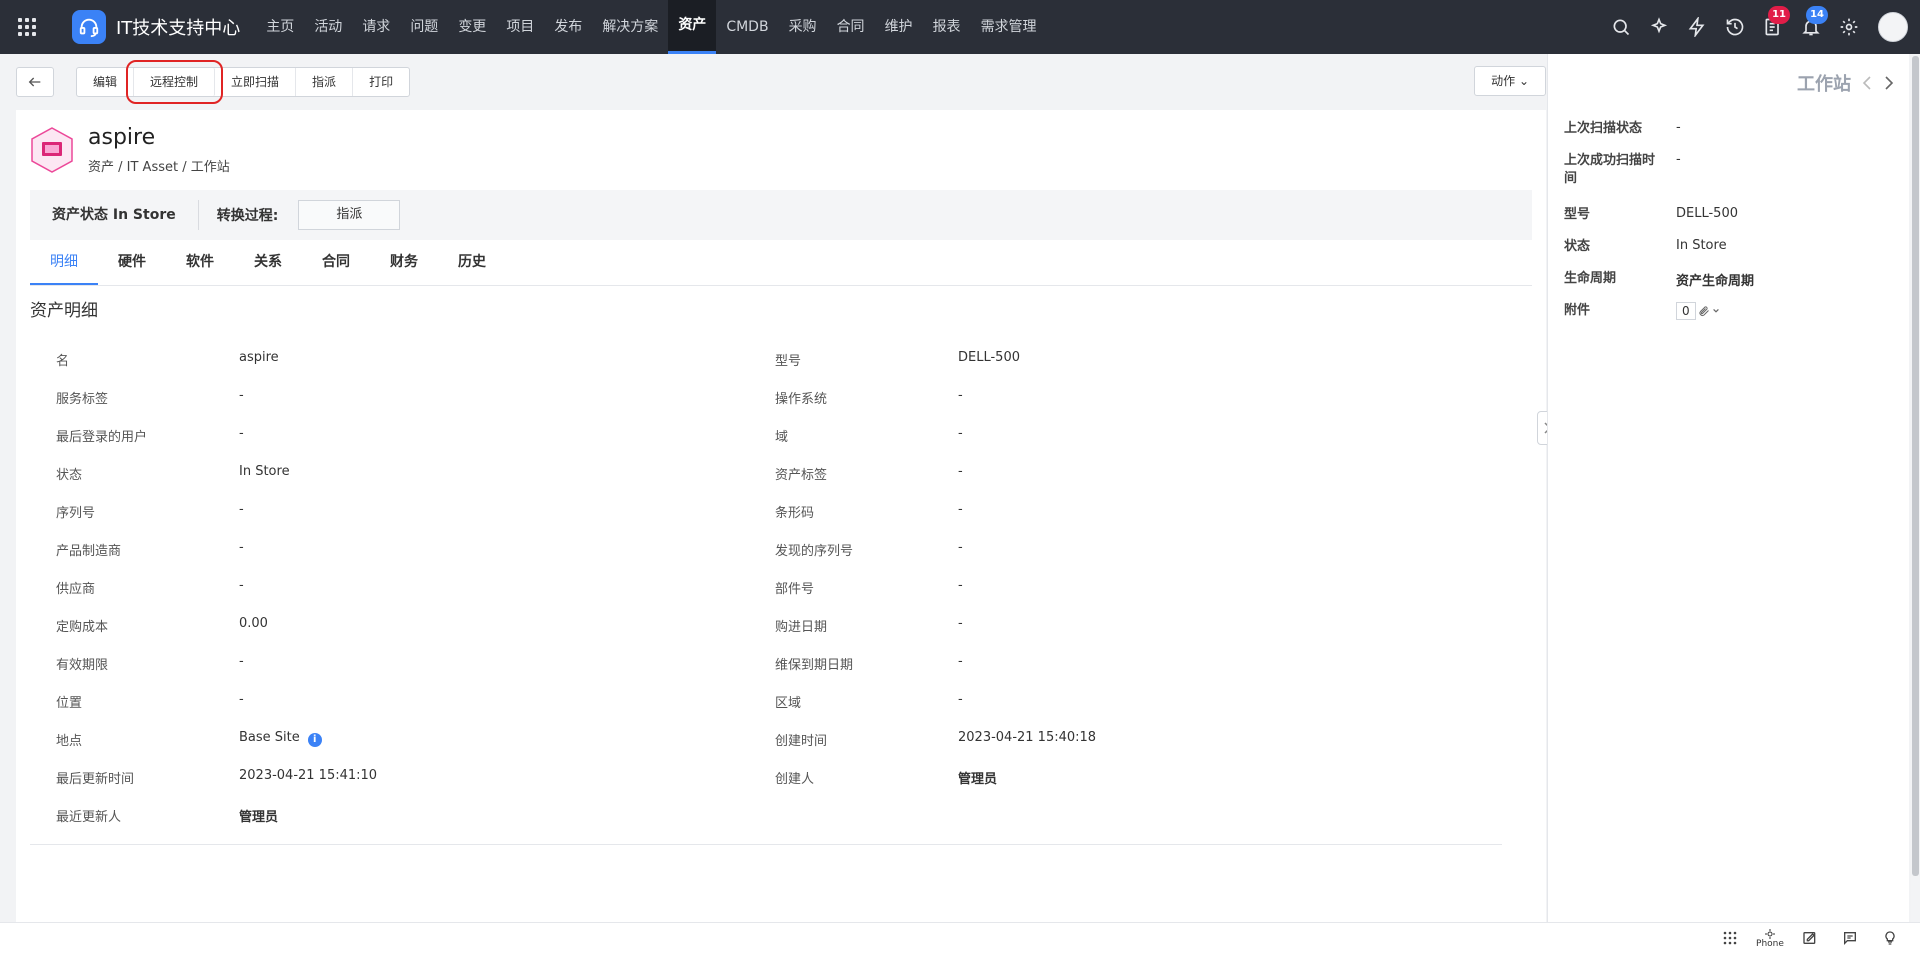 This screenshot has height=953, width=1920. I want to click on lightning-icon, so click(1697, 27).